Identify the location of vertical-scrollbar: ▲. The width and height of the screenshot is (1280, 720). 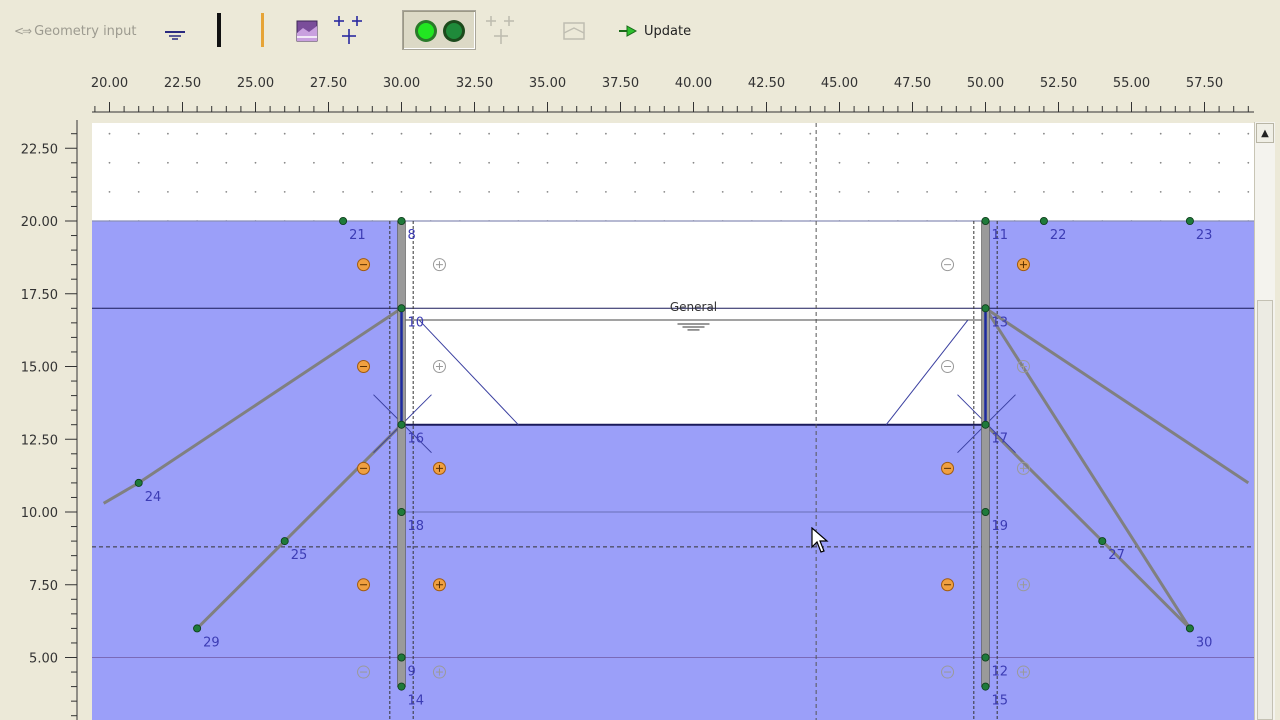
(1264, 421).